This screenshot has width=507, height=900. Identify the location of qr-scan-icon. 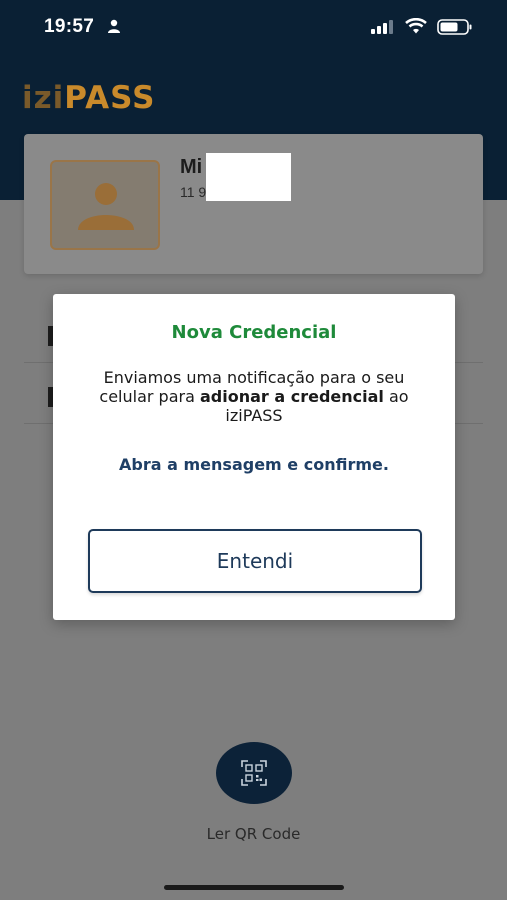
(254, 773).